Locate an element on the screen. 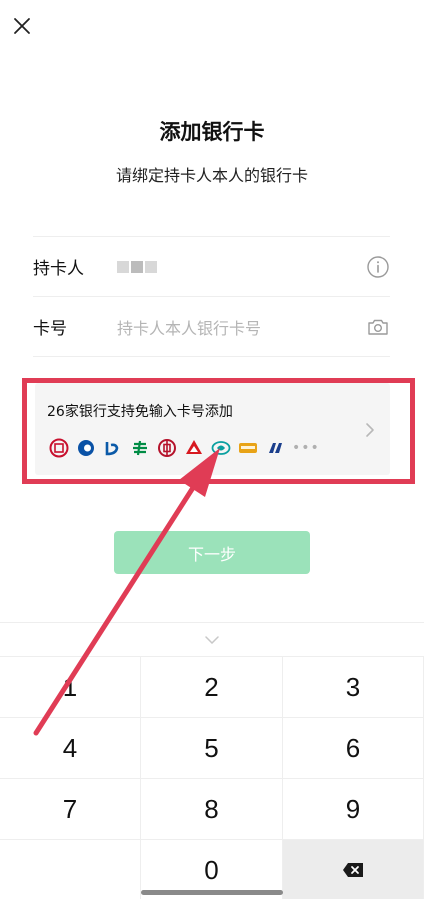  close-button is located at coordinates (22, 26).